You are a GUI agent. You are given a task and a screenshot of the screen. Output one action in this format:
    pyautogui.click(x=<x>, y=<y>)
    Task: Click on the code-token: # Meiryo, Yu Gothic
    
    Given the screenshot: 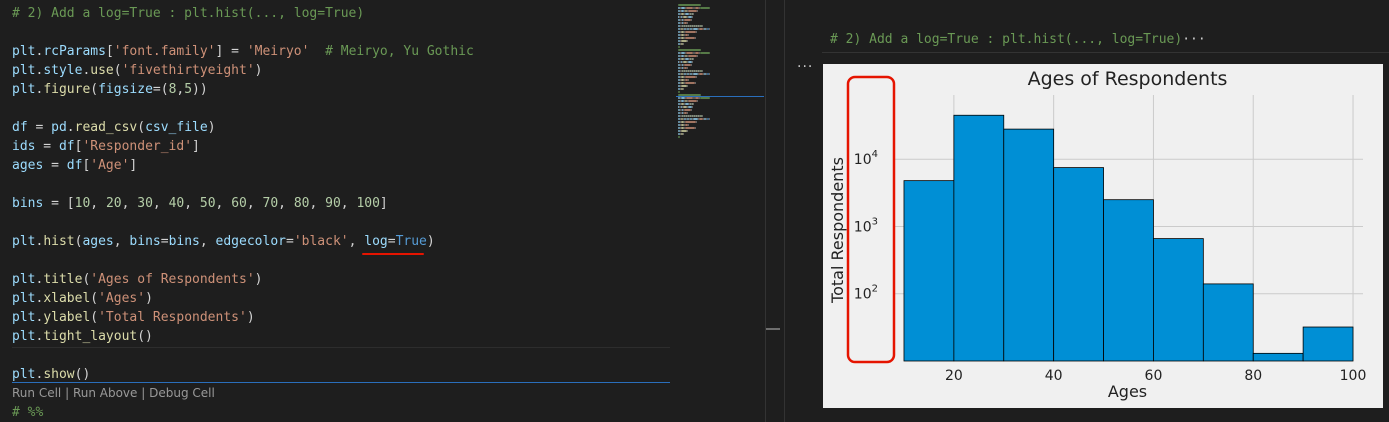 What is the action you would take?
    pyautogui.click(x=399, y=51)
    